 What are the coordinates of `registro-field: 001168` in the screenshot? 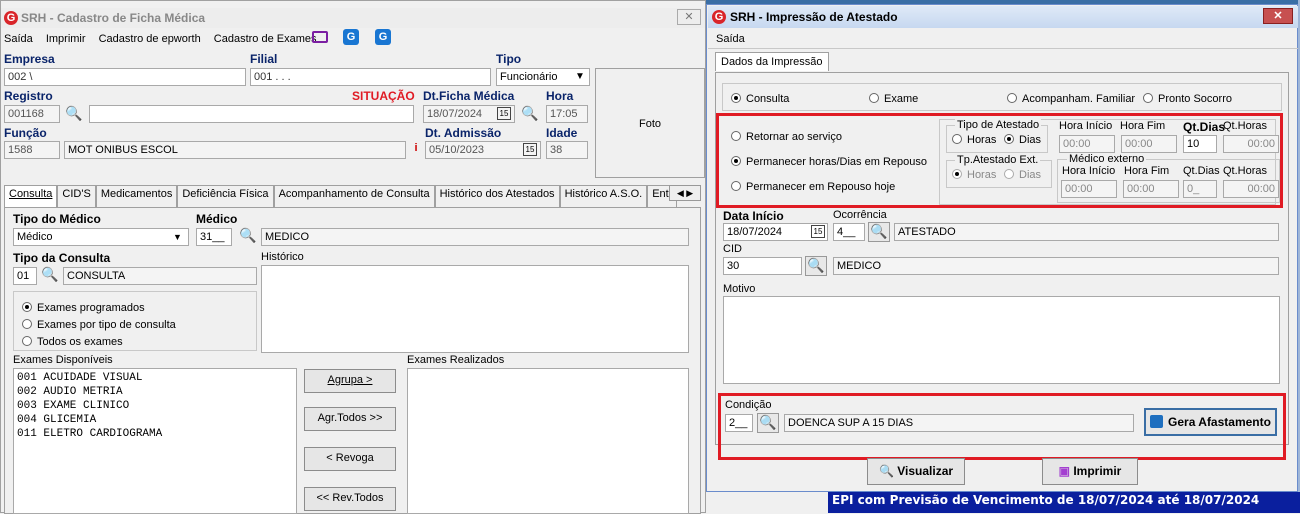 It's located at (32, 114).